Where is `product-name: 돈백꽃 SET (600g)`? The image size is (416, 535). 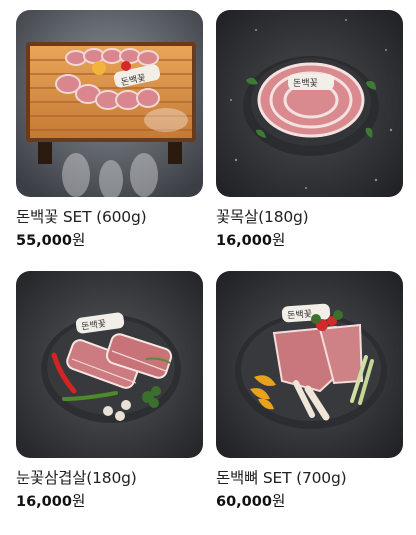 product-name: 돈백꽃 SET (600g) is located at coordinates (109, 217).